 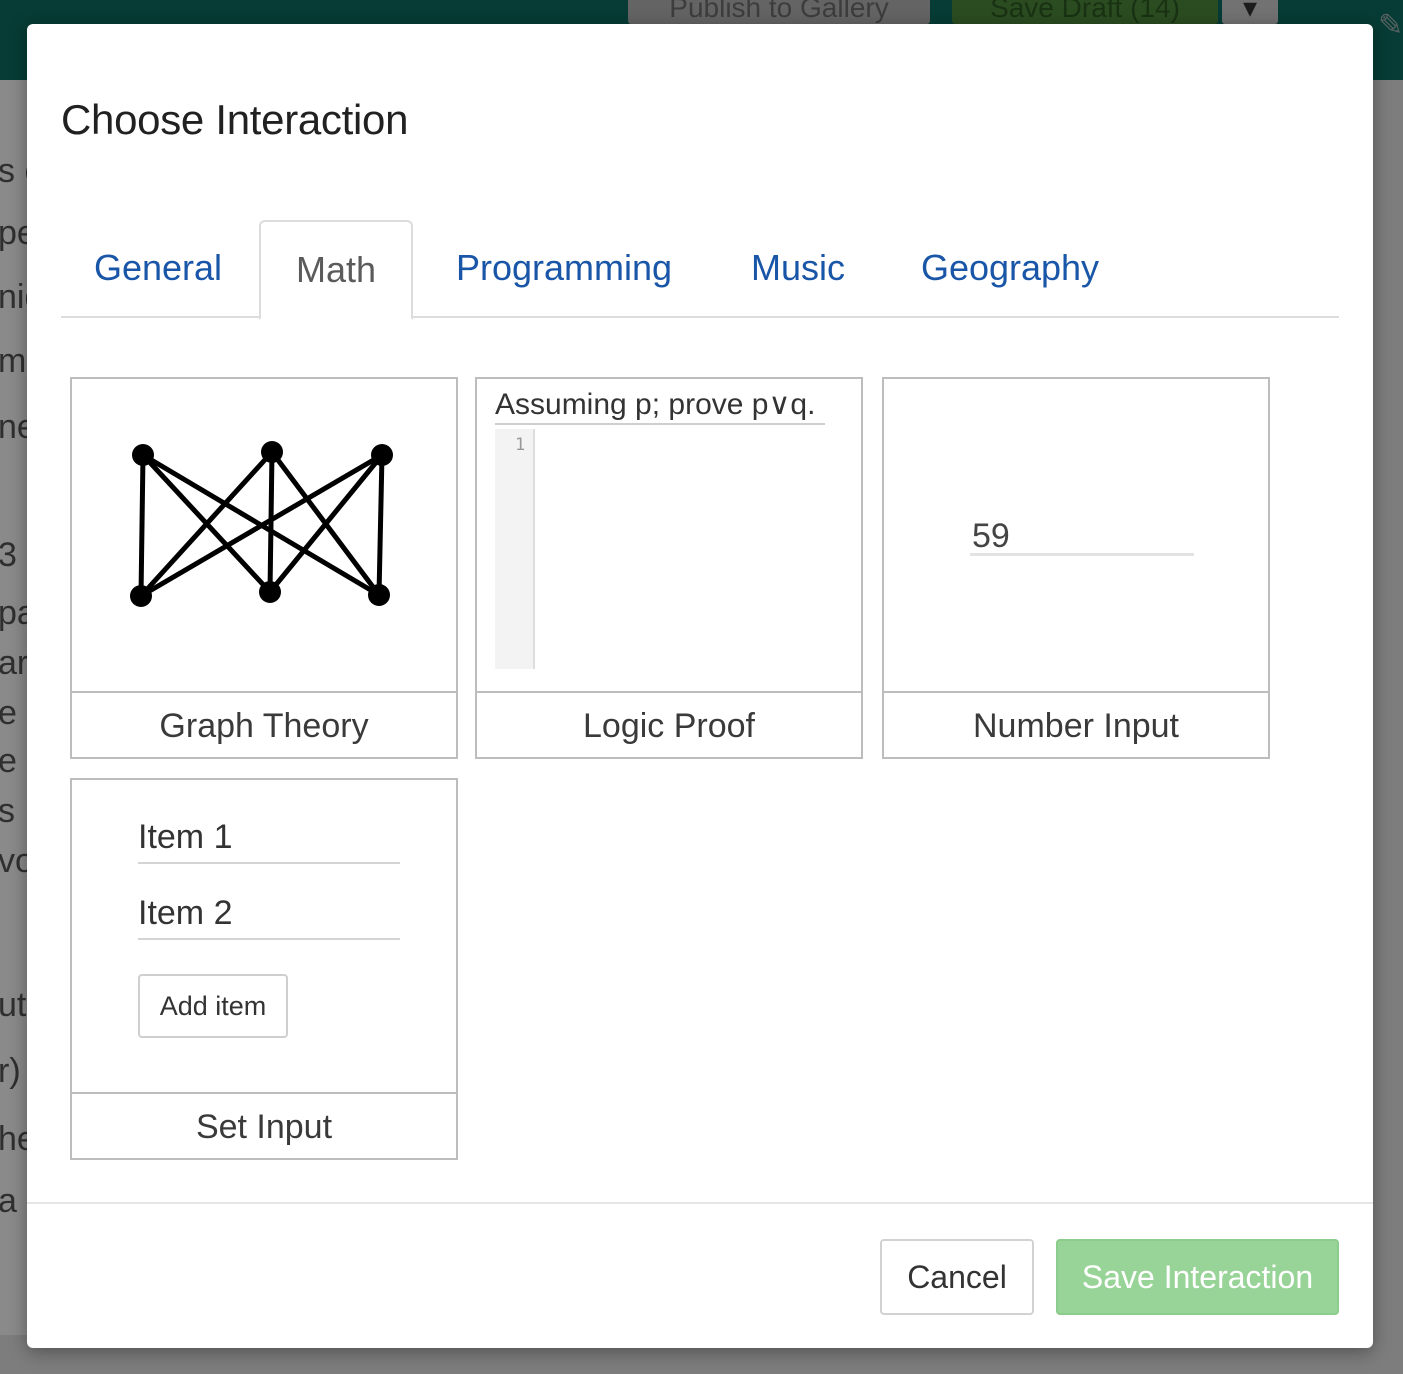 I want to click on background-text-fragment: e, so click(x=8, y=713).